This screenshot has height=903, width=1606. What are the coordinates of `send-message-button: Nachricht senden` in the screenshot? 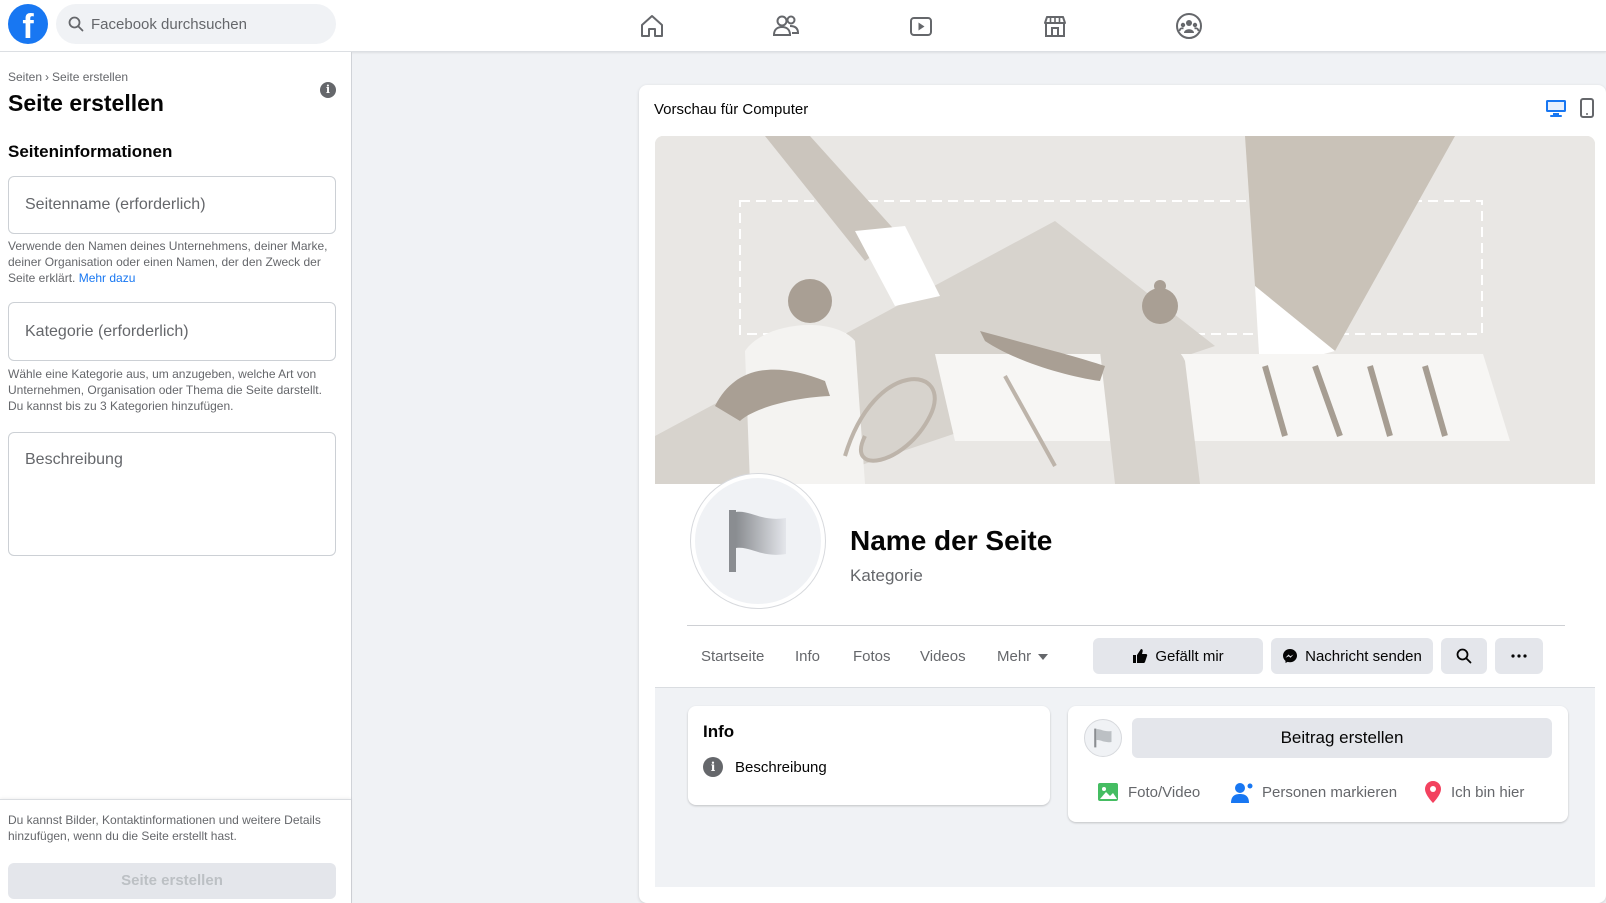 It's located at (1352, 656).